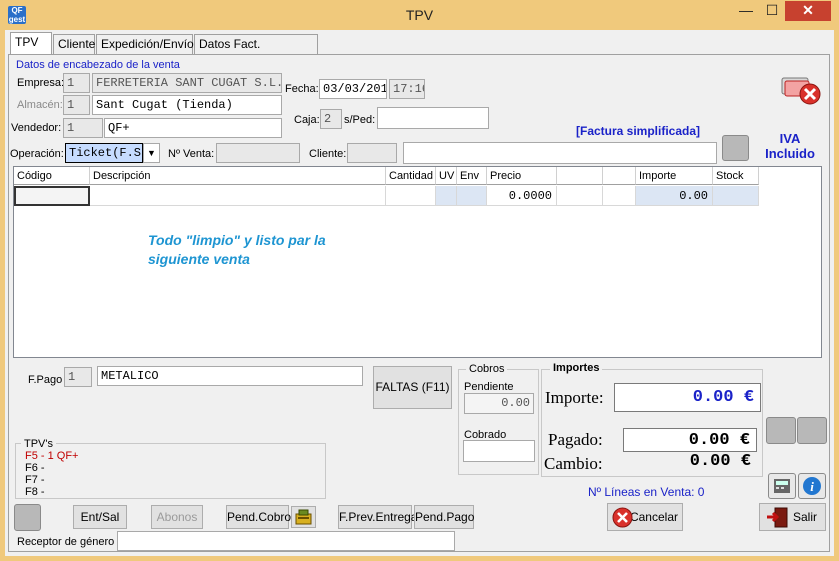  I want to click on tpvs-title: TPV's, so click(38, 444).